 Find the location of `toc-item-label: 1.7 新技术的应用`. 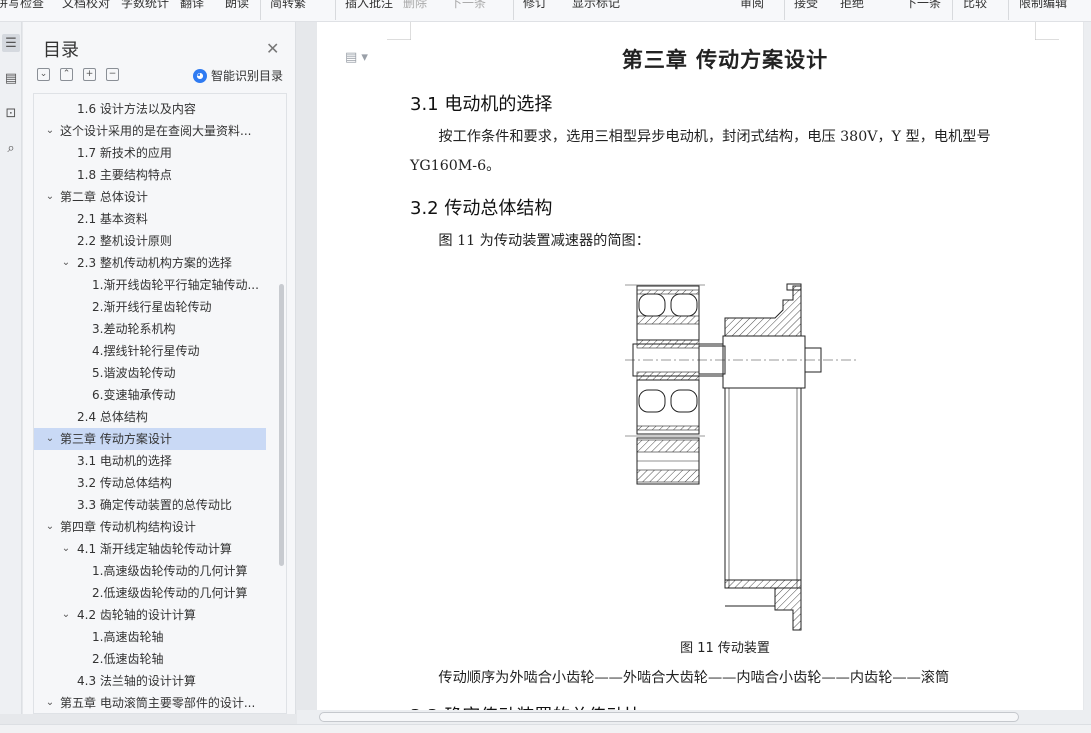

toc-item-label: 1.7 新技术的应用 is located at coordinates (124, 153).